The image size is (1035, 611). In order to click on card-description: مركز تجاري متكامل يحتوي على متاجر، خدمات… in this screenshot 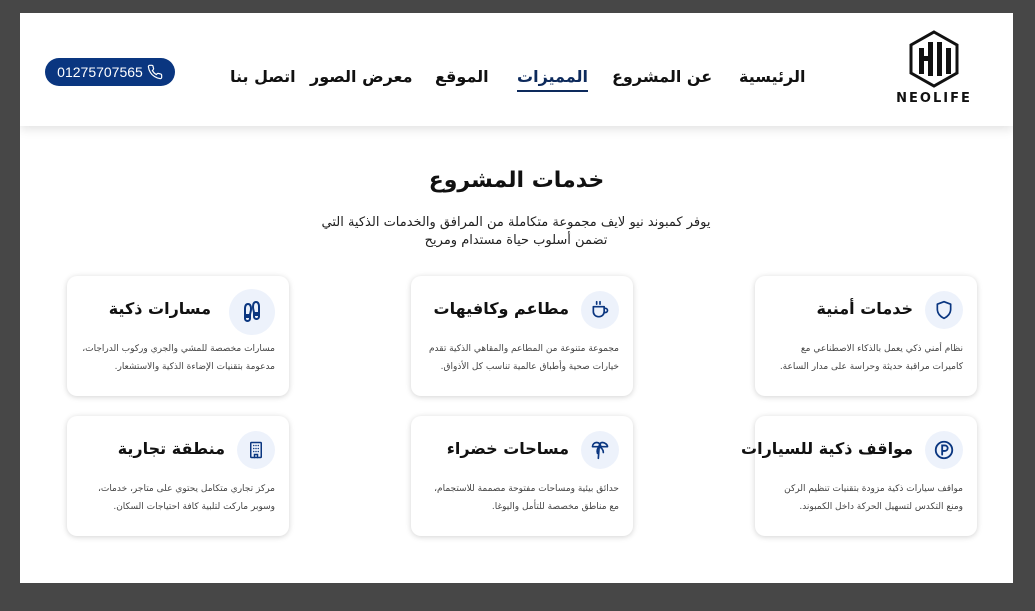, I will do `click(186, 498)`.